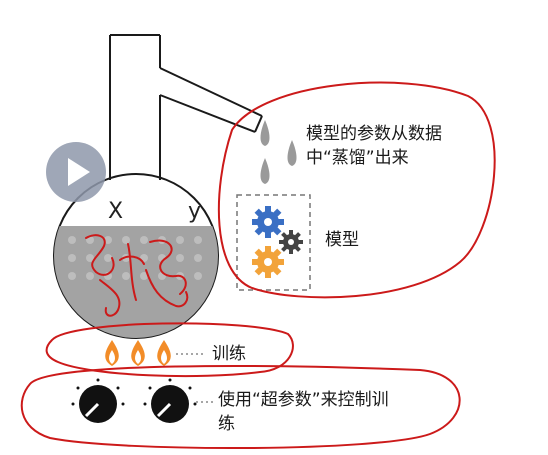 The width and height of the screenshot is (548, 455). I want to click on variable-x-label: X, so click(116, 211).